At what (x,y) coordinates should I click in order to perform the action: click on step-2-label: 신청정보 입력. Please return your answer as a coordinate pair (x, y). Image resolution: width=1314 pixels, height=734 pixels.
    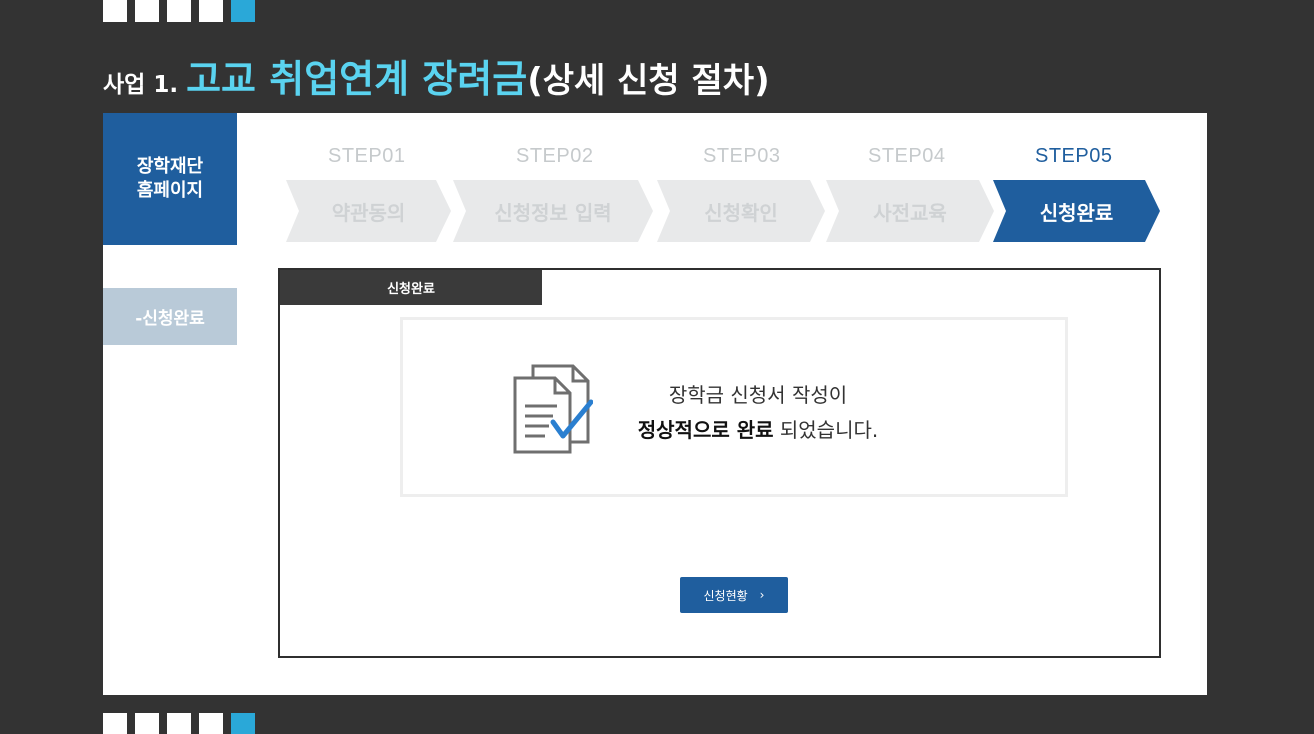
    Looking at the image, I should click on (553, 212).